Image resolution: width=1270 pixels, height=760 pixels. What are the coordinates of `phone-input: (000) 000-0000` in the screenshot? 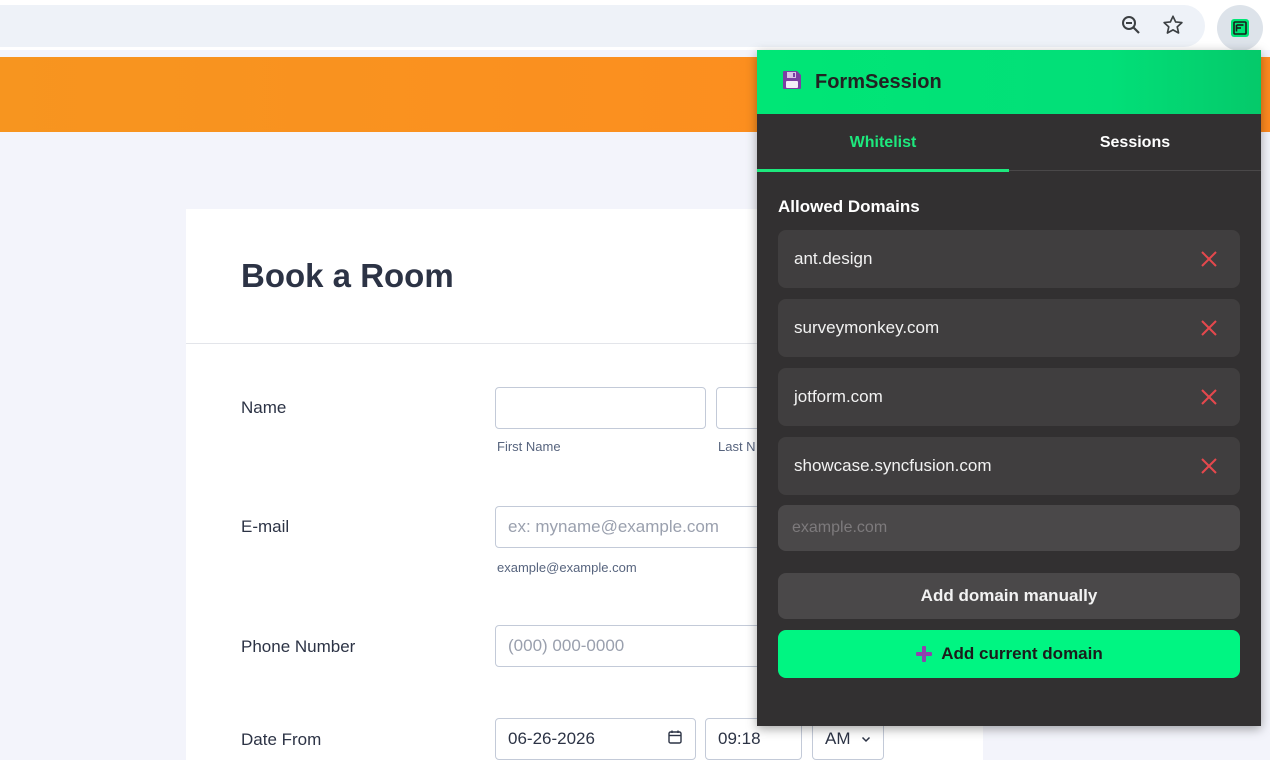 It's located at (645, 646).